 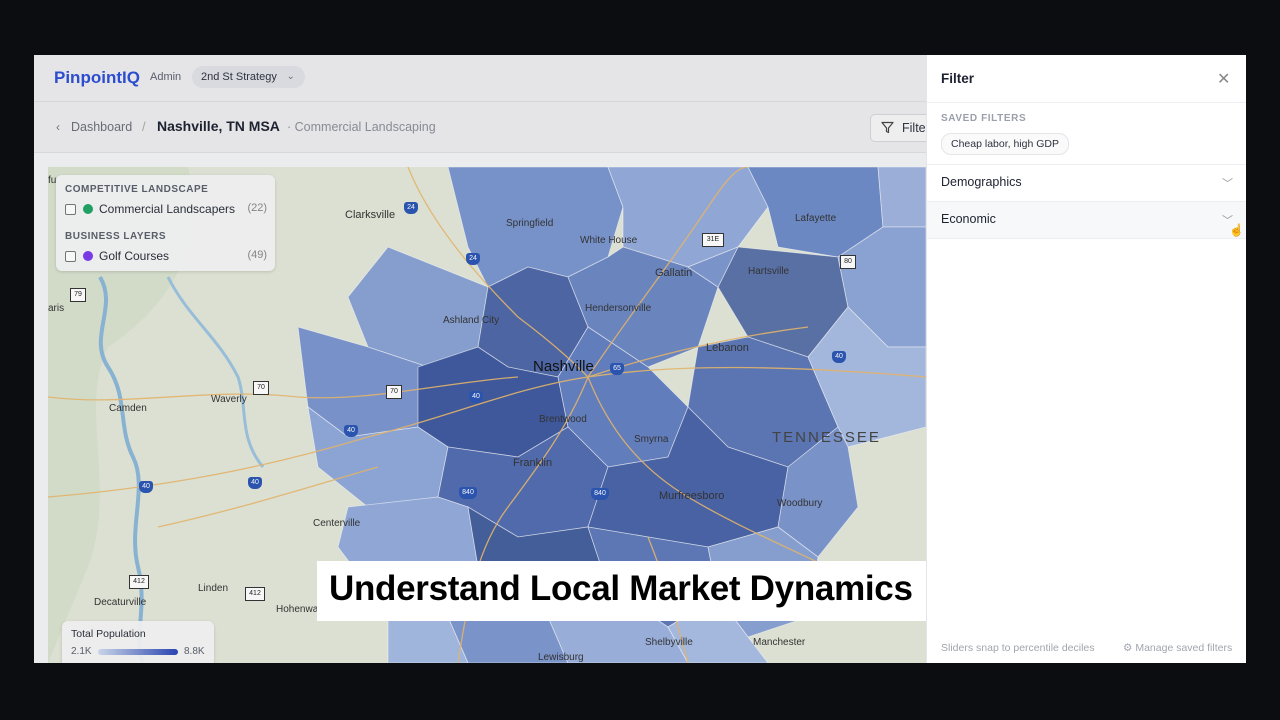 What do you see at coordinates (692, 496) in the screenshot?
I see `map-label-murfreesboro: Murfreesboro` at bounding box center [692, 496].